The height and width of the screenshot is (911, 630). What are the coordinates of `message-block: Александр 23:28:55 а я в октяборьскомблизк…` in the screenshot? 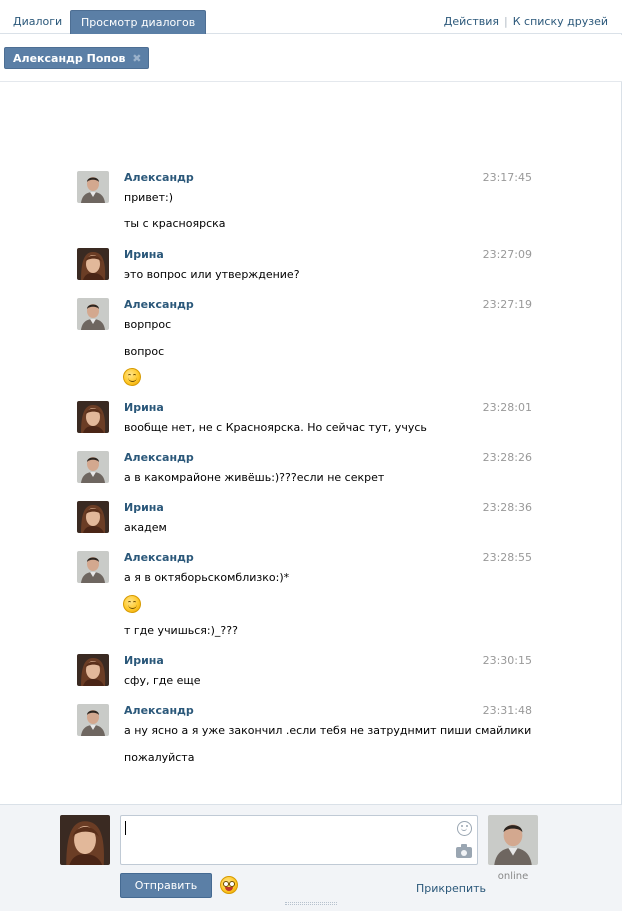 It's located at (307, 596).